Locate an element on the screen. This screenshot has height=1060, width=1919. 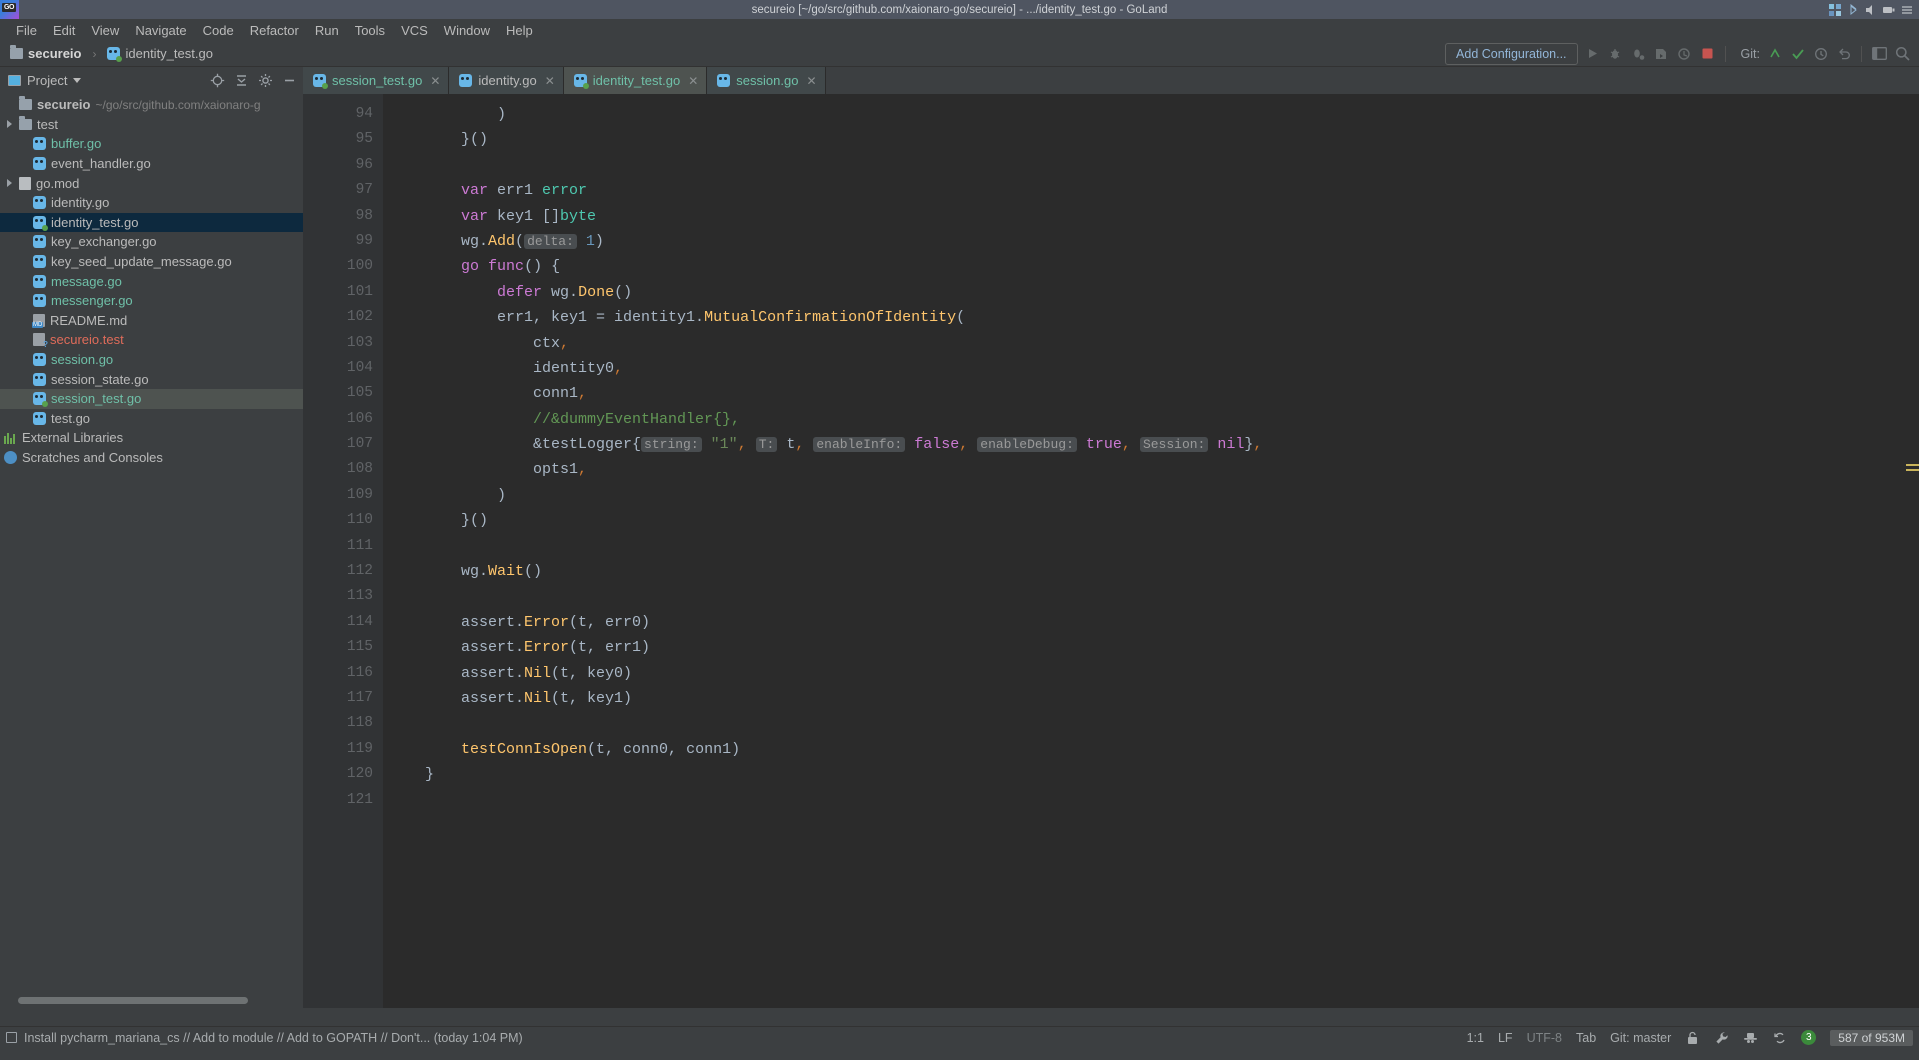
line-number: 108 is located at coordinates (343, 469).